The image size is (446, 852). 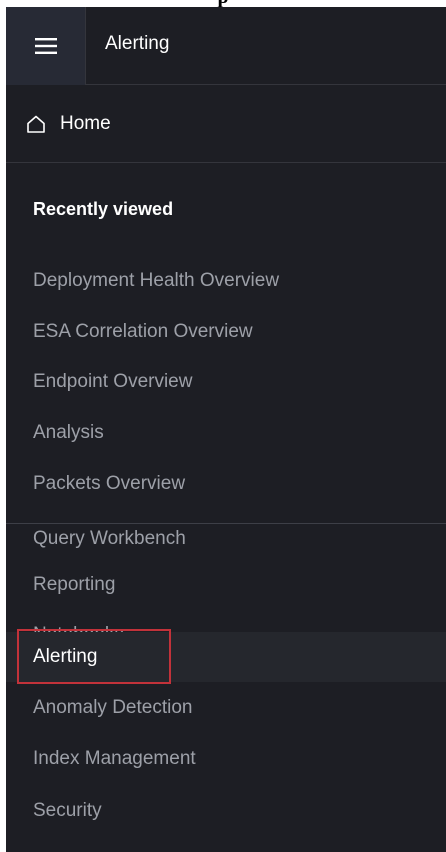 I want to click on document-page-header: p, so click(x=223, y=3).